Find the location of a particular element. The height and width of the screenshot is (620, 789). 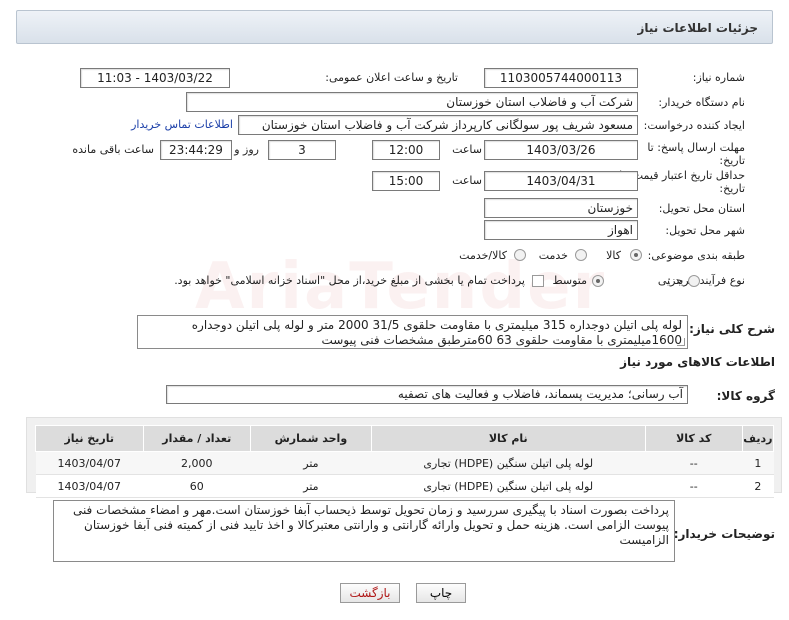

price-date-field: 1403/04/31 is located at coordinates (561, 181).